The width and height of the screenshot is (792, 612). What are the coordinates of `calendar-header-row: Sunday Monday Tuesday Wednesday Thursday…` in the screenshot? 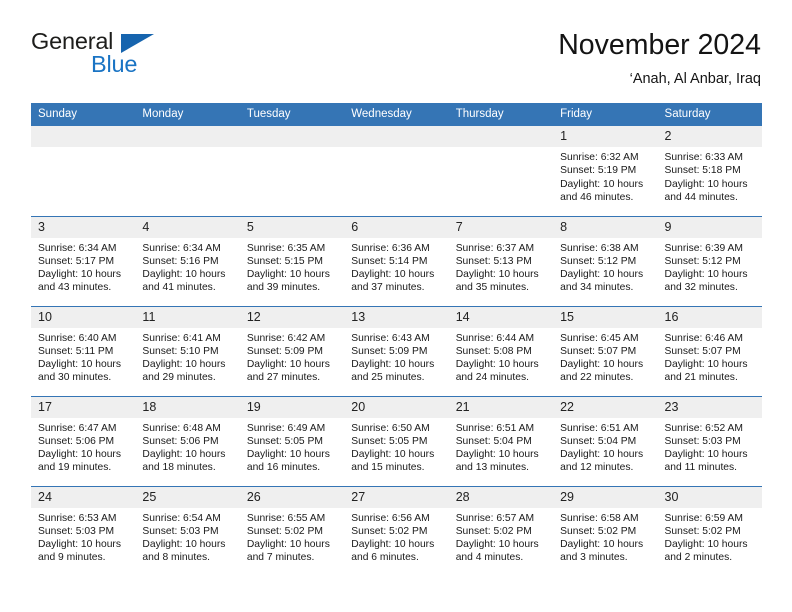 It's located at (396, 114).